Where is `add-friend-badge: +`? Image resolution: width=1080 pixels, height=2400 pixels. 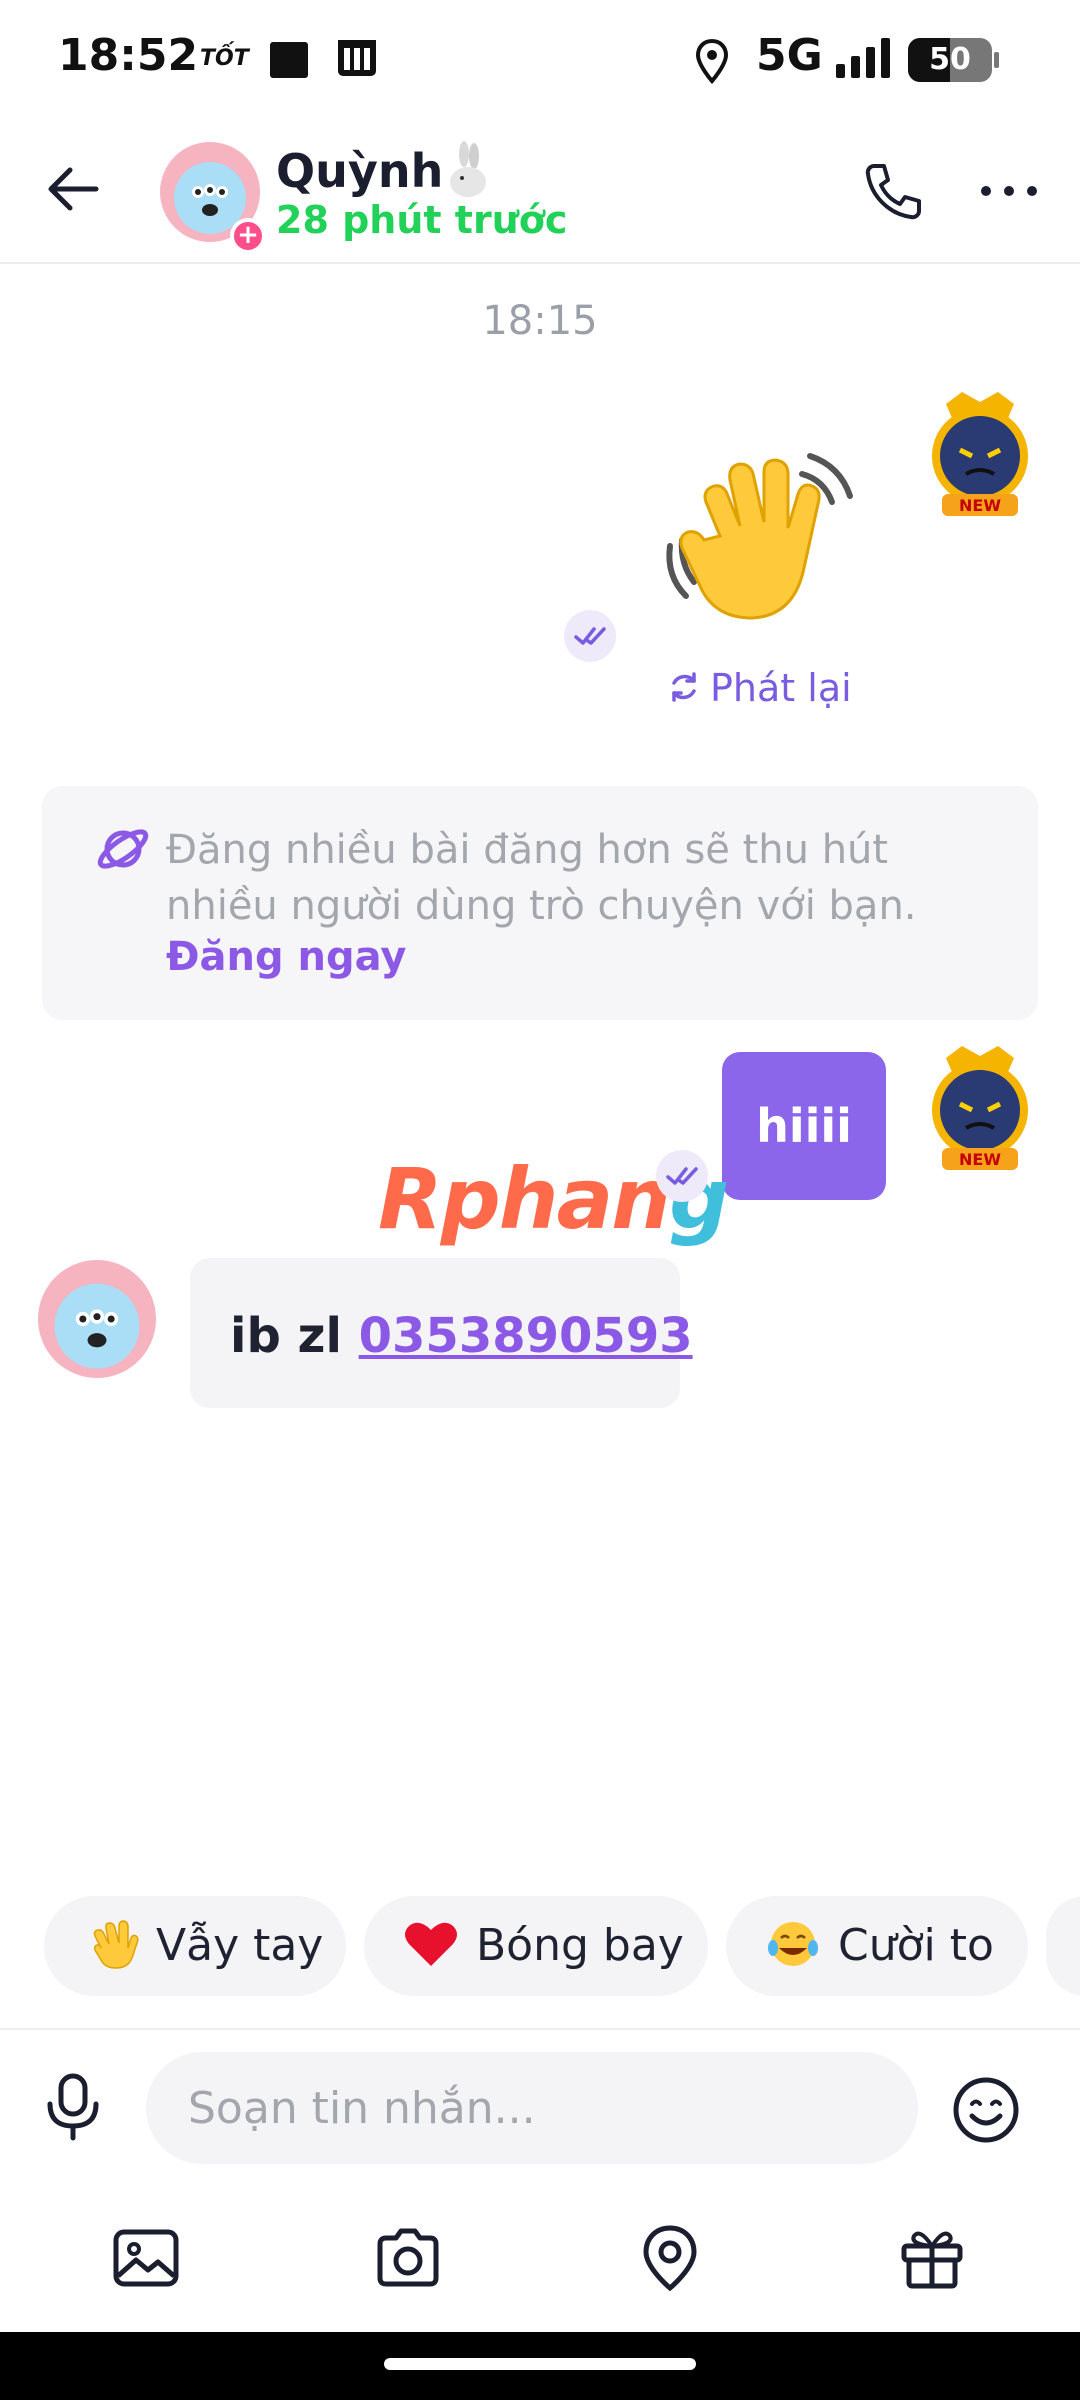
add-friend-badge: + is located at coordinates (248, 236).